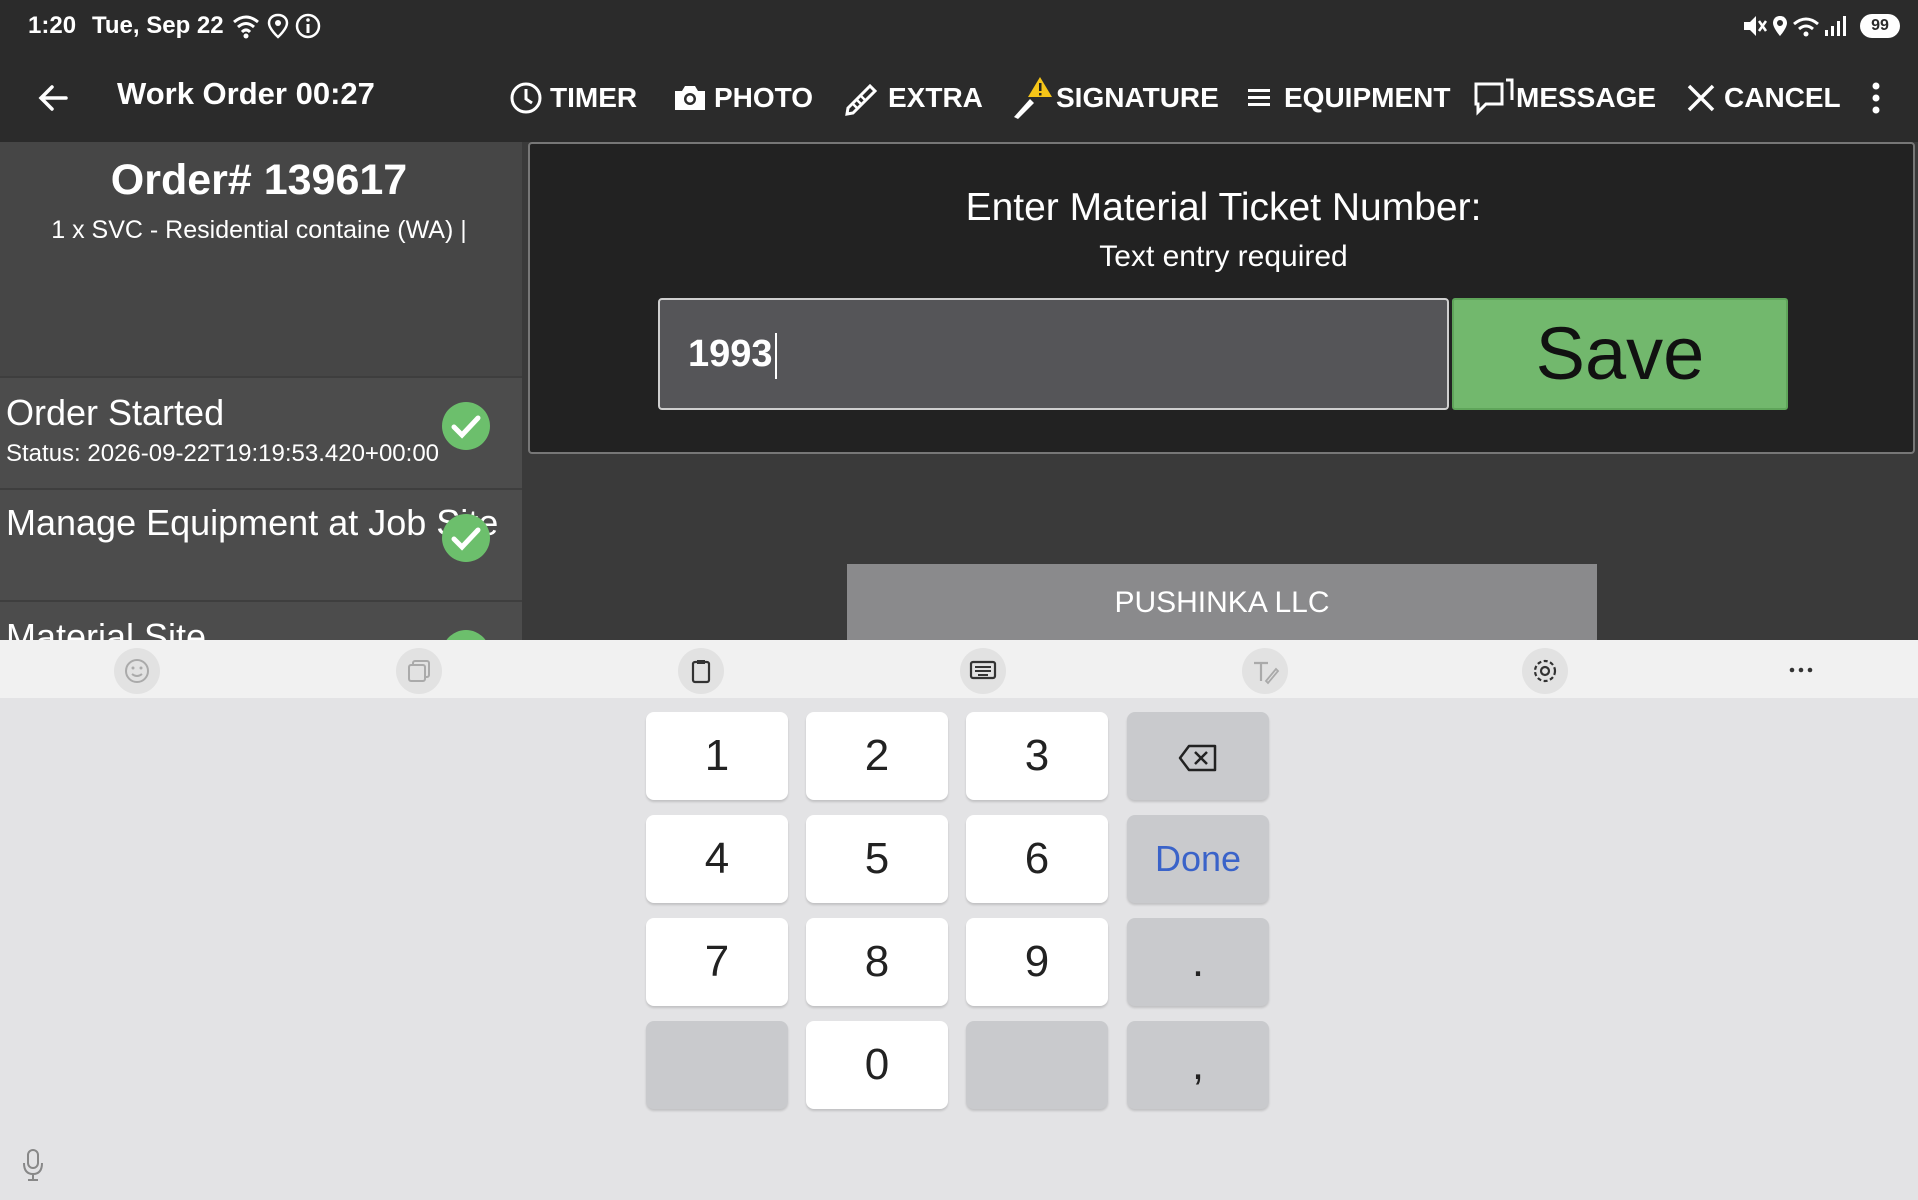 The height and width of the screenshot is (1200, 1918). Describe the element at coordinates (1033, 98) in the screenshot. I see `signature-warning-icon` at that location.